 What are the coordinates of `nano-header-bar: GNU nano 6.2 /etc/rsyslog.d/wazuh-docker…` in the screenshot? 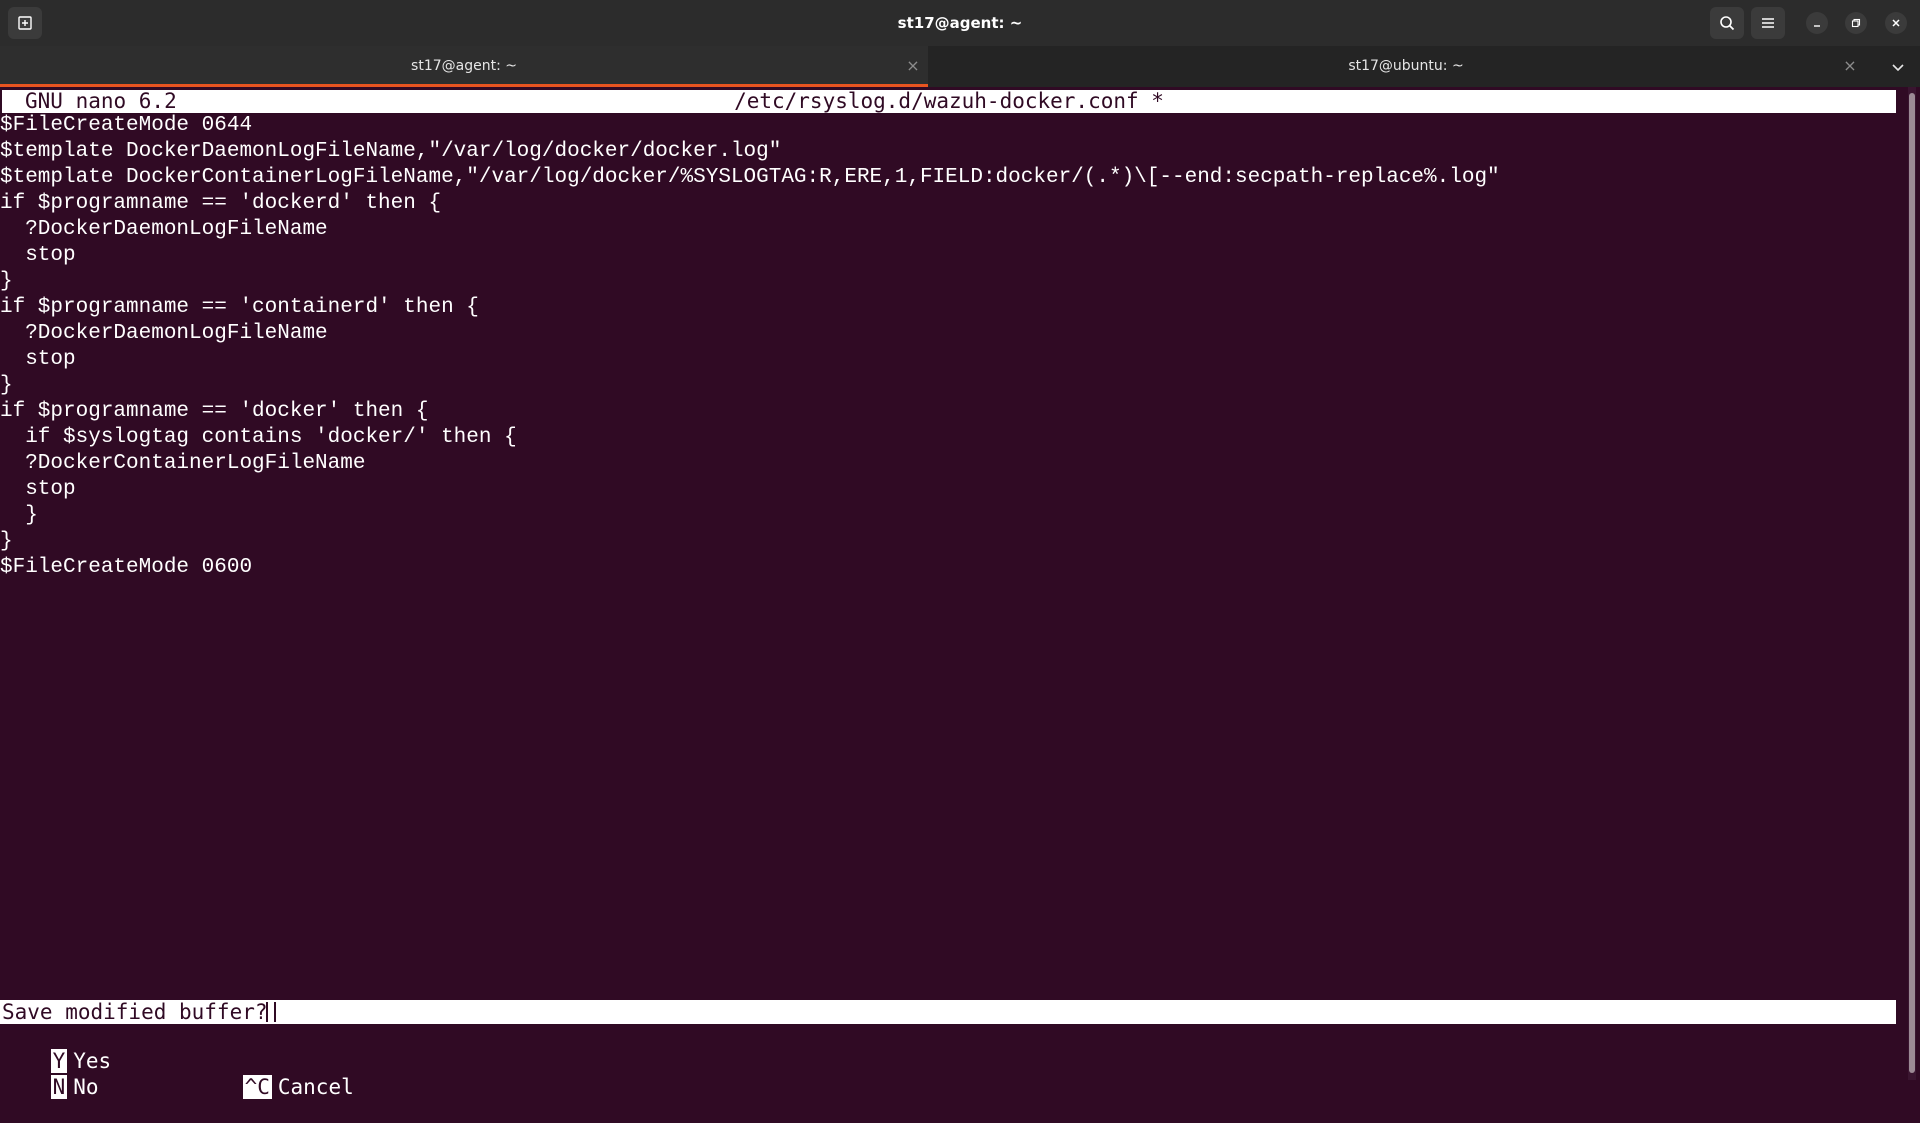 It's located at (949, 101).